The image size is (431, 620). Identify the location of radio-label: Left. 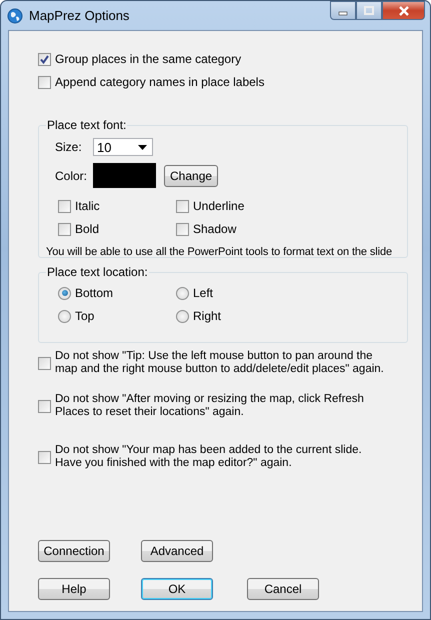
(203, 293).